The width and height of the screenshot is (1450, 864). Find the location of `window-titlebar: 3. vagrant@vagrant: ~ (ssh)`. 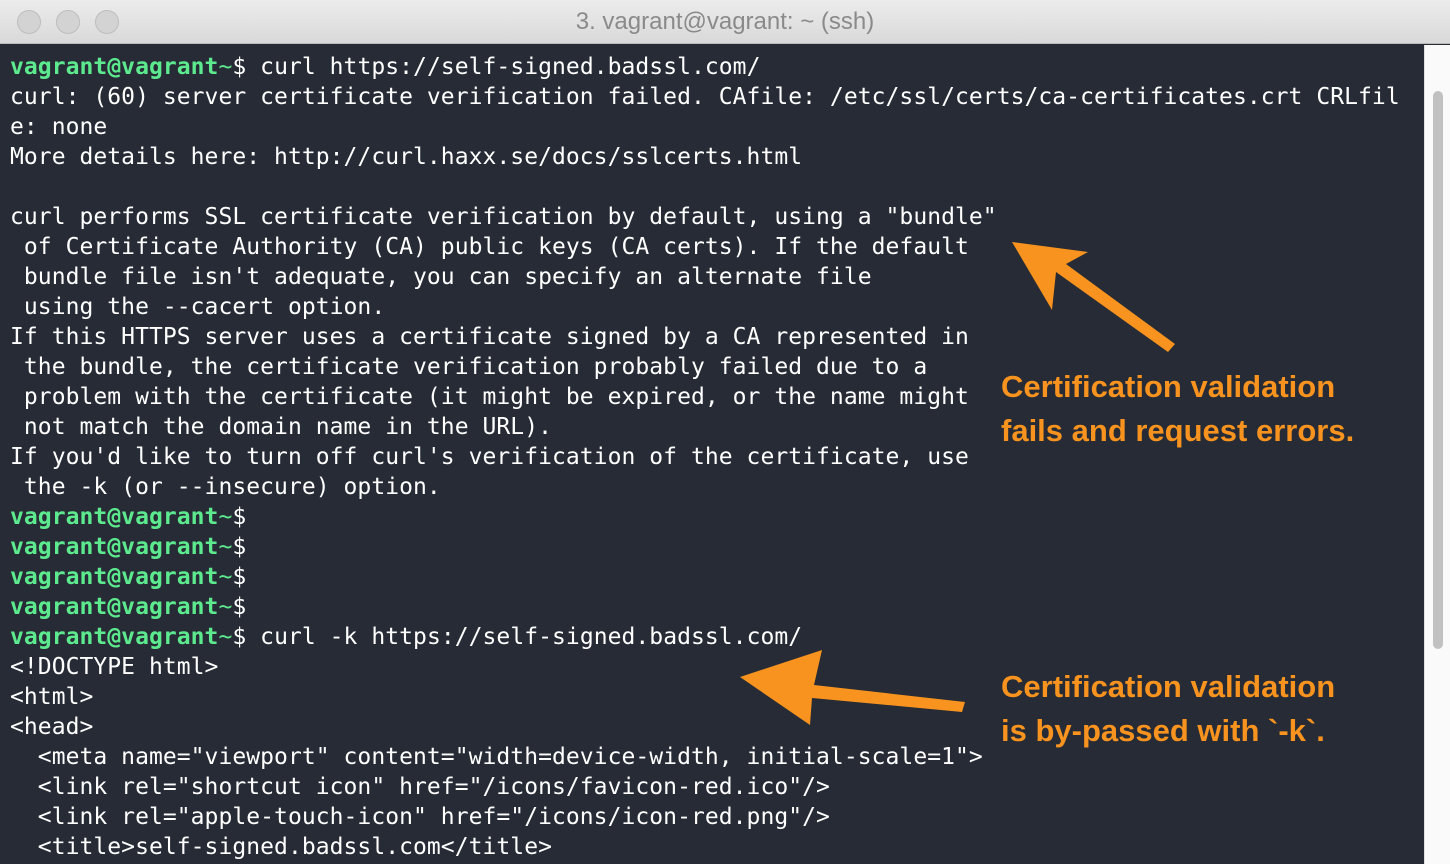

window-titlebar: 3. vagrant@vagrant: ~ (ssh) is located at coordinates (725, 22).